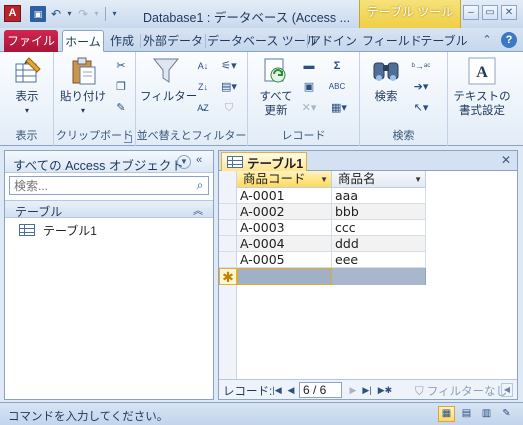 This screenshot has height=425, width=523. Describe the element at coordinates (83, 97) in the screenshot. I see `paste-label: 貼り付け` at that location.